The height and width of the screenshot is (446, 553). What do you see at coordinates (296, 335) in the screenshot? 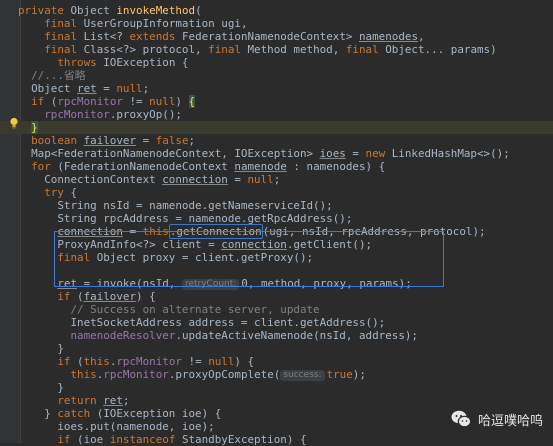
I see `code-token: .updateActiveNamenode(nsId, address);` at bounding box center [296, 335].